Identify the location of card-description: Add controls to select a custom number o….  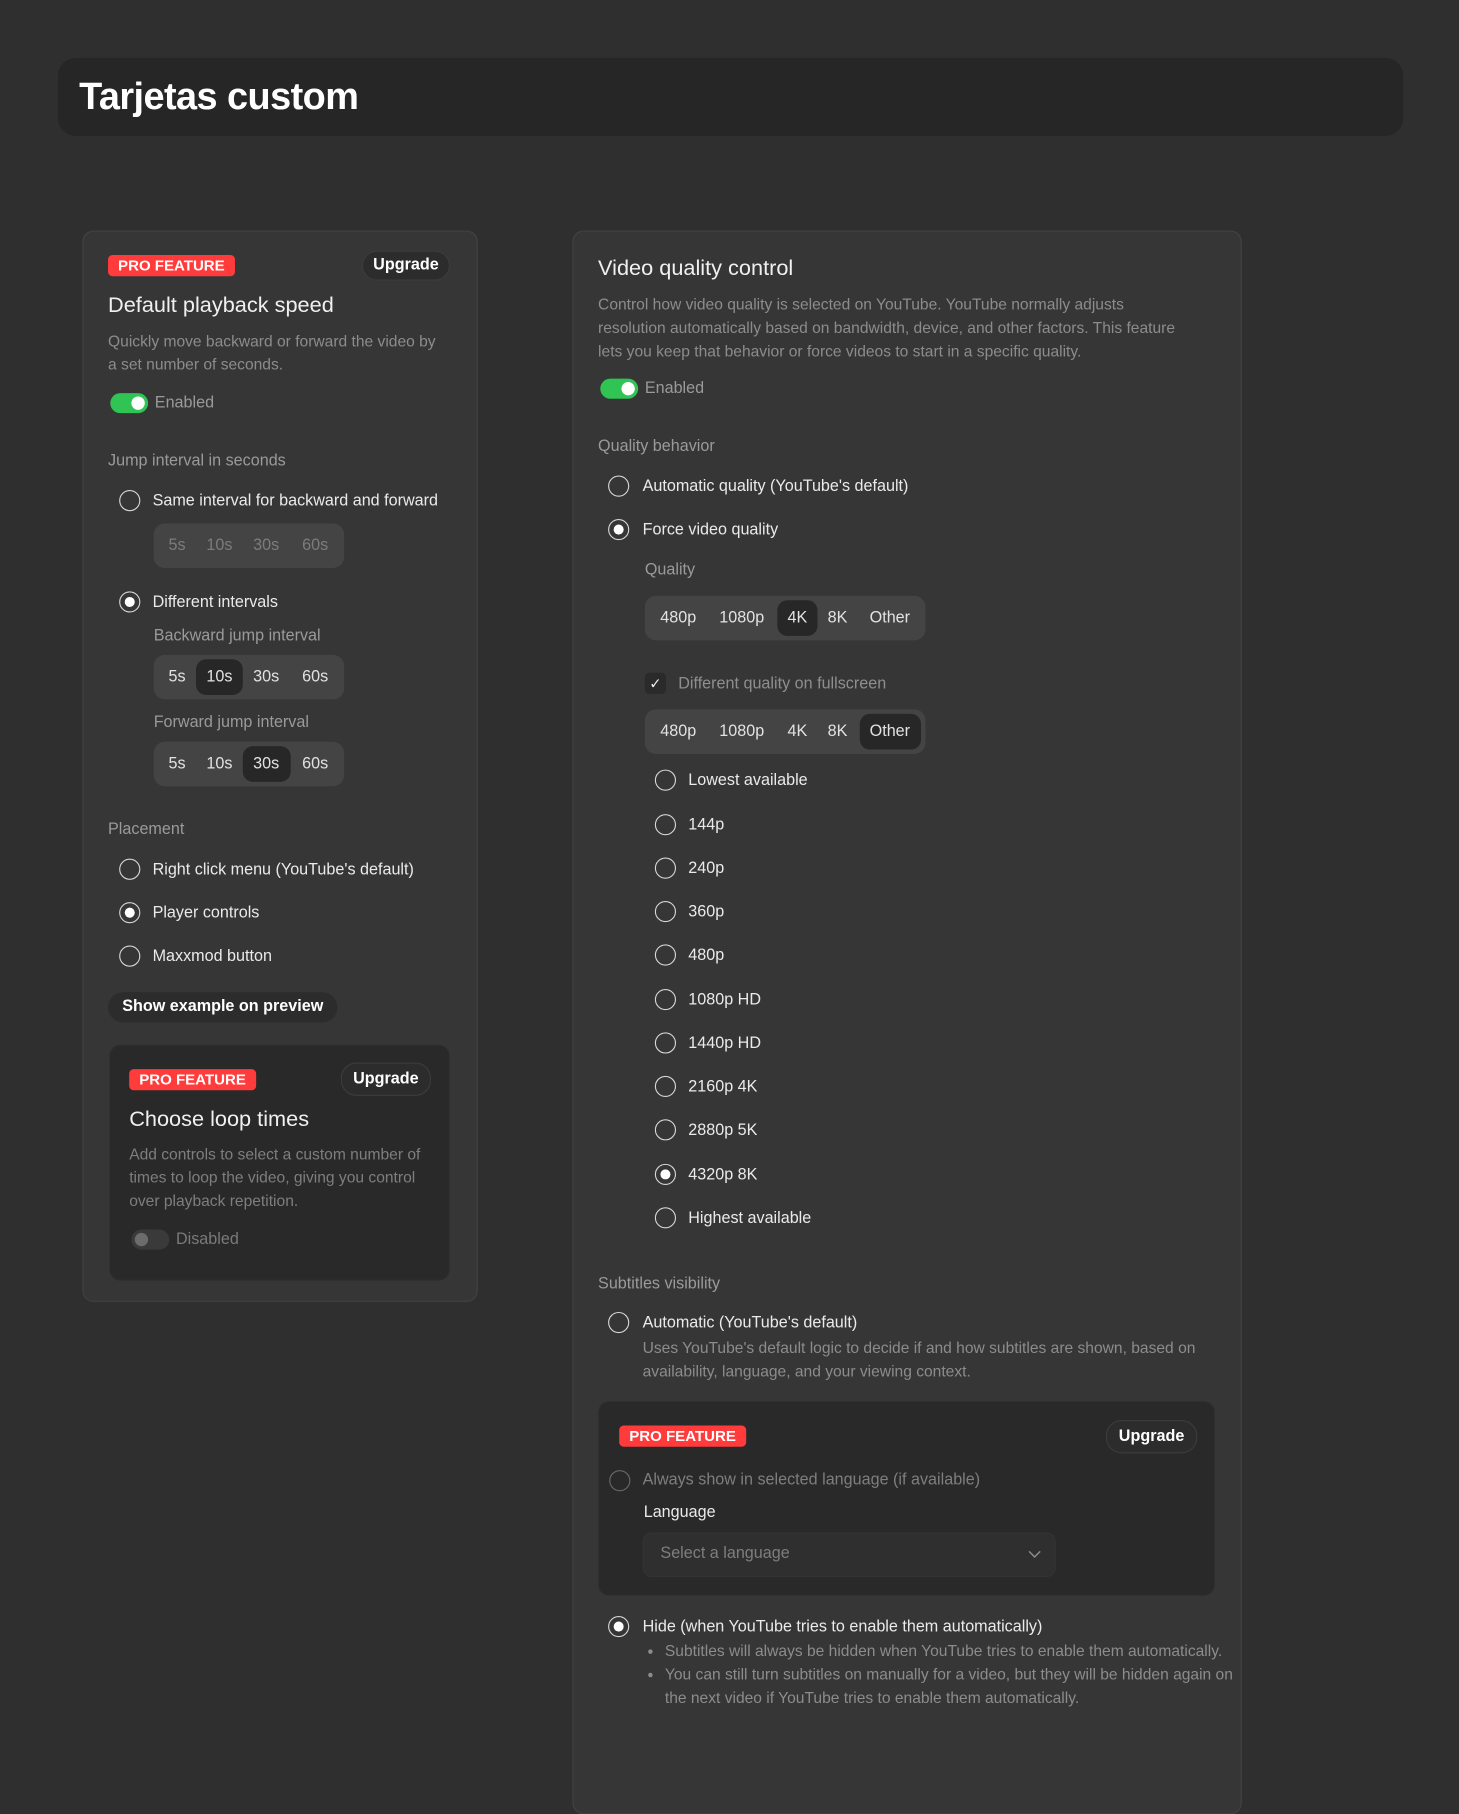
(275, 1177).